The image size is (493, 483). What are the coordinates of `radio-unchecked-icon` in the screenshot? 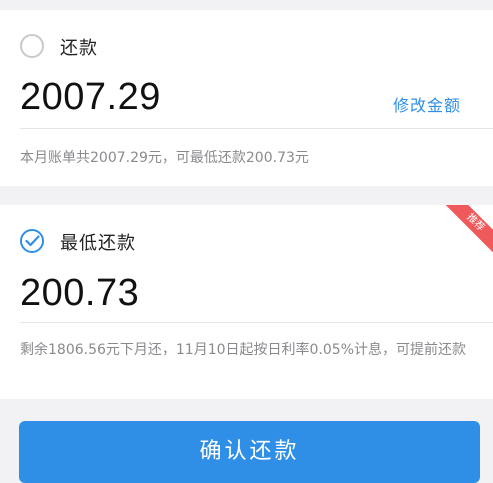 It's located at (32, 46).